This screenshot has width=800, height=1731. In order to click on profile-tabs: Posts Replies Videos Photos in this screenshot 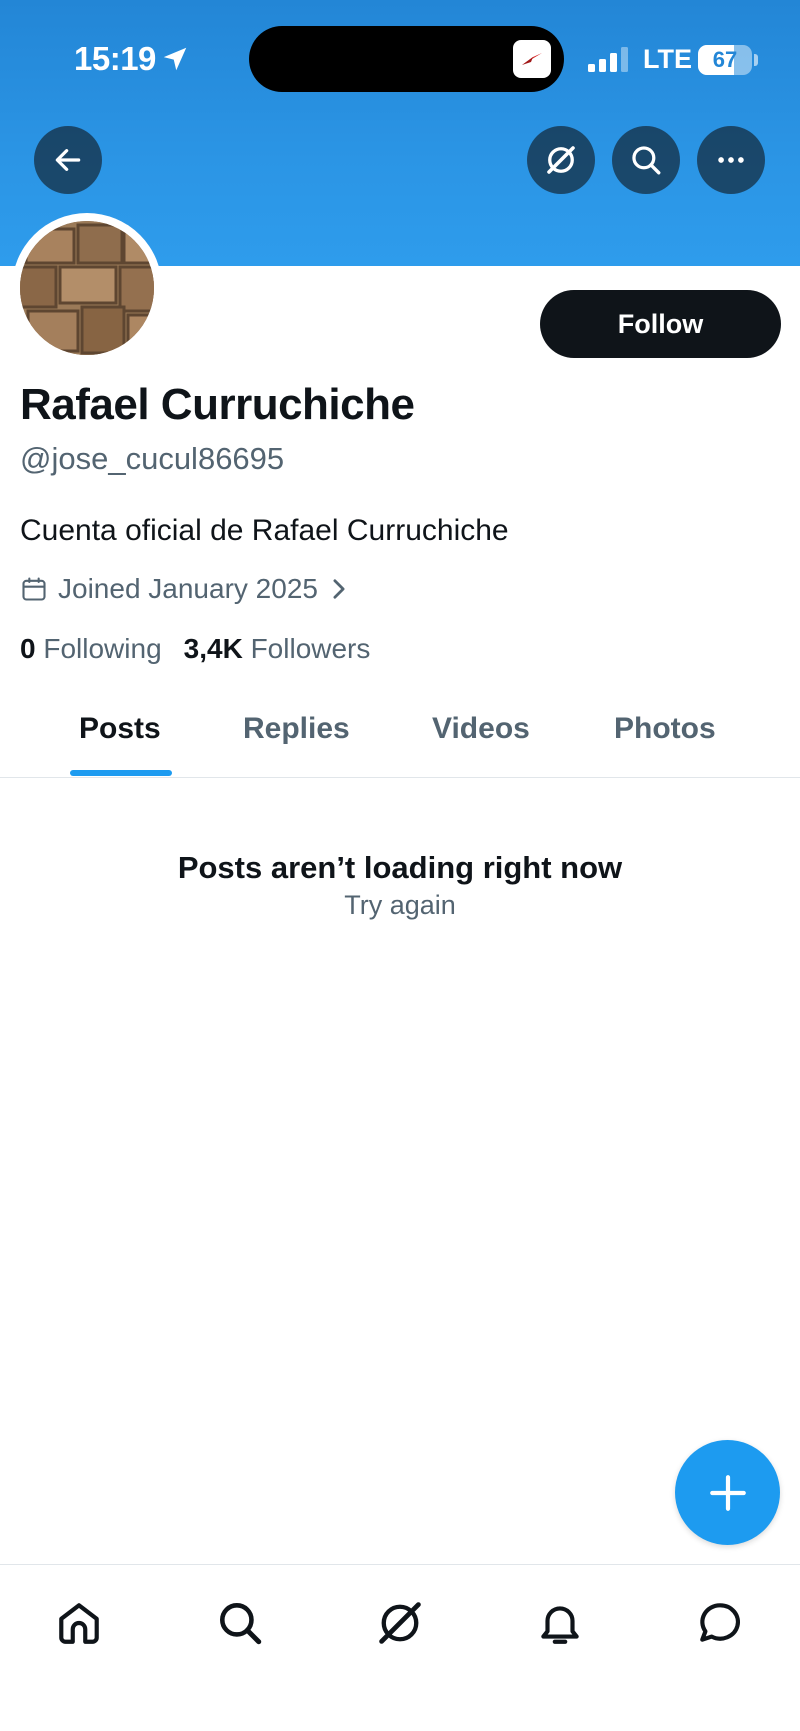, I will do `click(400, 739)`.